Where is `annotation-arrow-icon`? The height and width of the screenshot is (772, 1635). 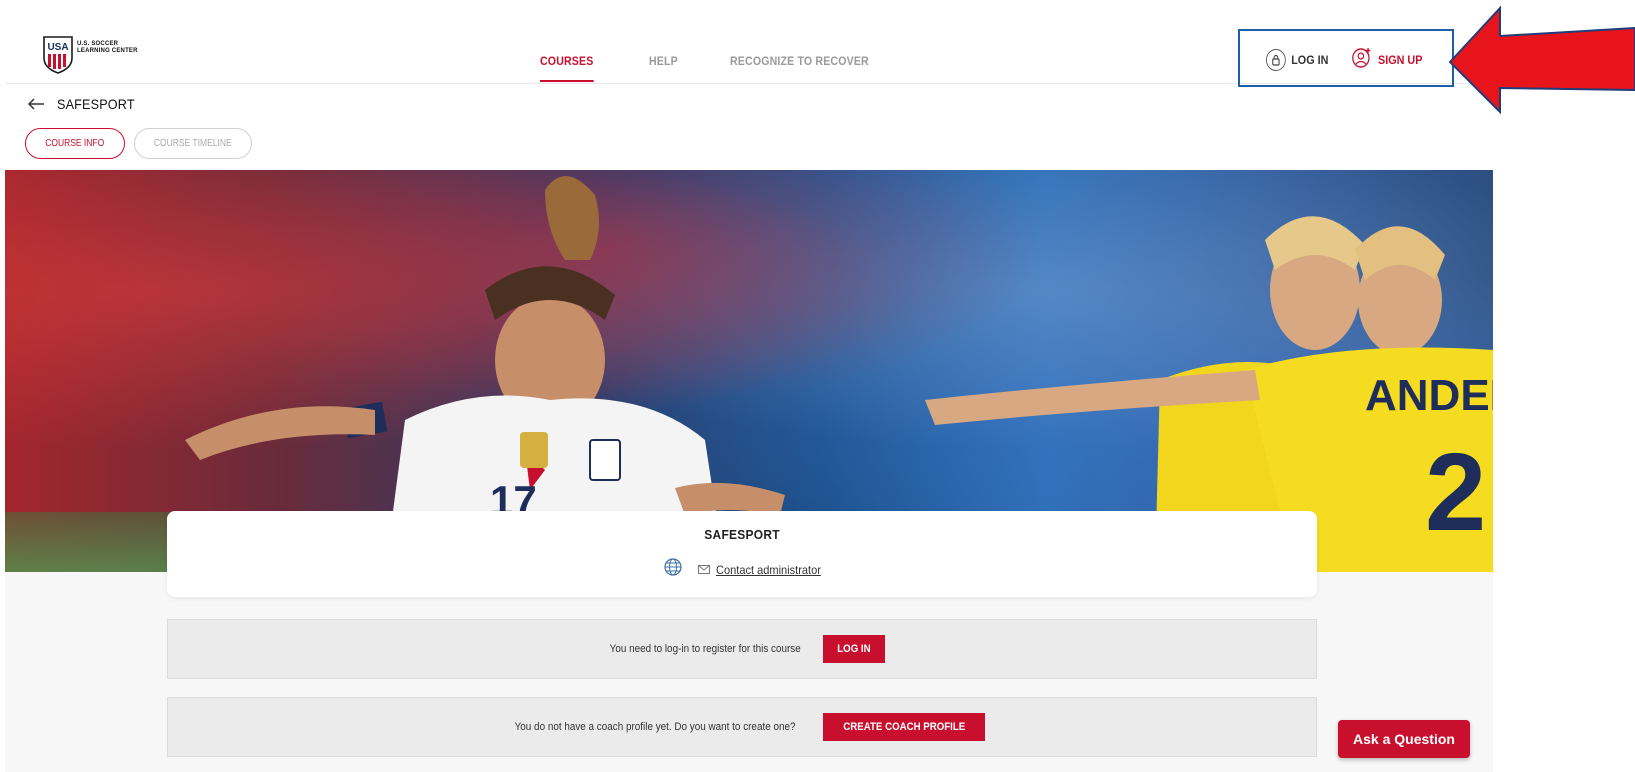 annotation-arrow-icon is located at coordinates (1541, 59).